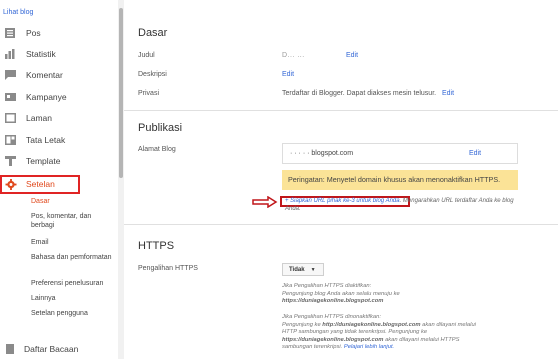 The width and height of the screenshot is (558, 359). I want to click on https-redirect-select: Tidak ▼, so click(303, 269).